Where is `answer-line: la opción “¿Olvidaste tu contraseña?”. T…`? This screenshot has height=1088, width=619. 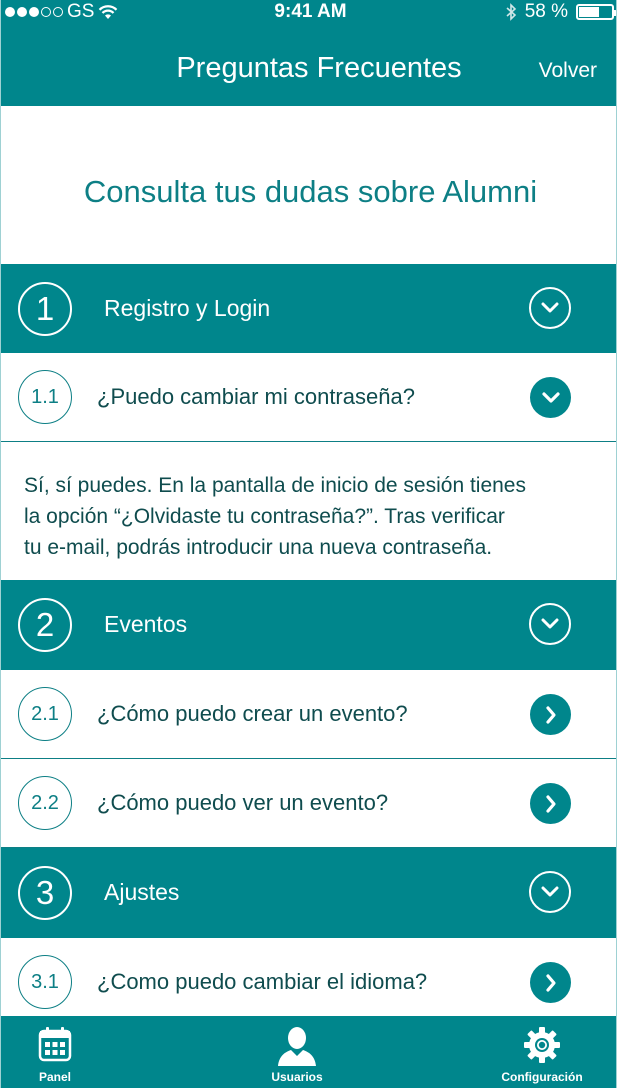
answer-line: la opción “¿Olvidaste tu contraseña?”. T… is located at coordinates (264, 516).